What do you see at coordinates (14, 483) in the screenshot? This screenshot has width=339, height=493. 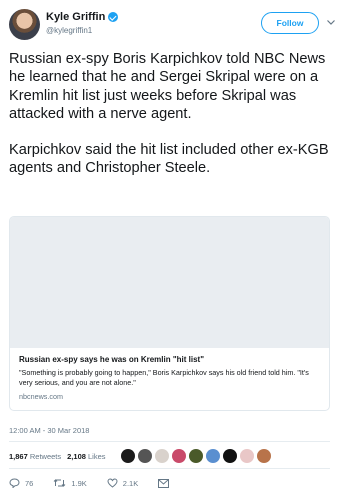 I see `reply-icon` at bounding box center [14, 483].